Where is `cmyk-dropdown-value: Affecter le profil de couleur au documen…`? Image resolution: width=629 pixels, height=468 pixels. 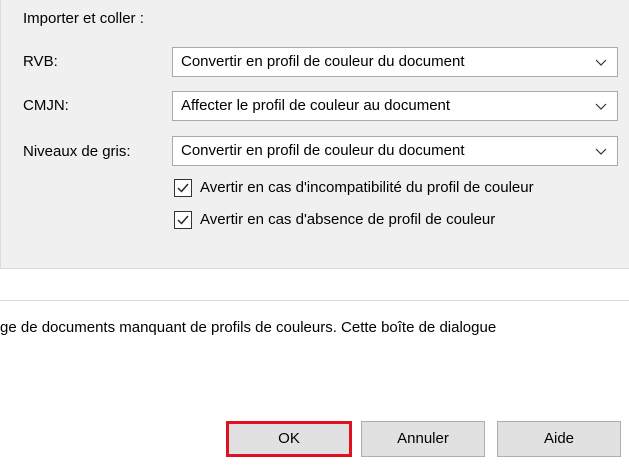 cmyk-dropdown-value: Affecter le profil de couleur au documen… is located at coordinates (316, 105).